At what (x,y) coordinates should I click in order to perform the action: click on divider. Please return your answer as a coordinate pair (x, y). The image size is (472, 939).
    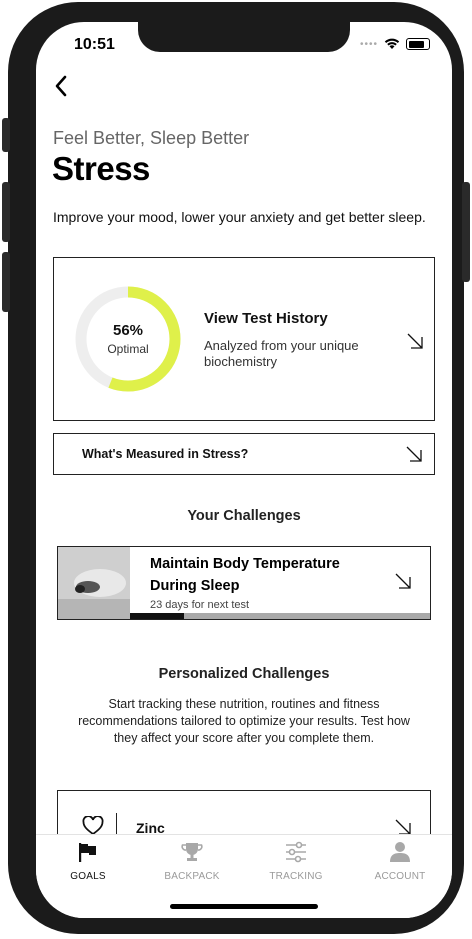
    Looking at the image, I should click on (116, 824).